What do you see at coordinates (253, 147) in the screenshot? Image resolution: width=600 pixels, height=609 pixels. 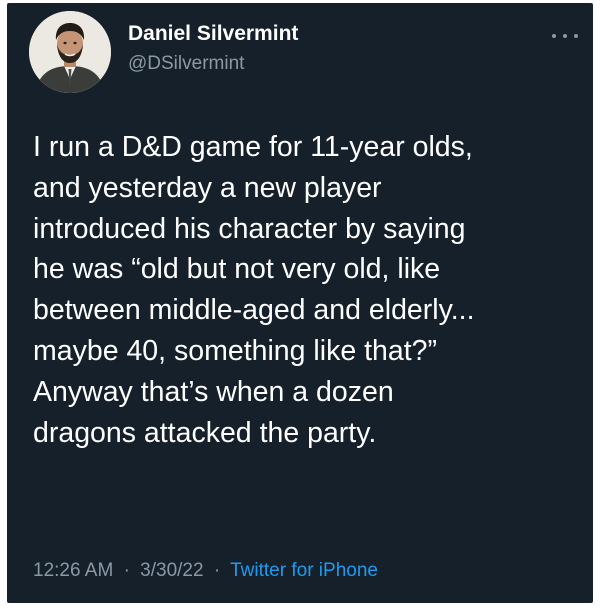 I see `tweet-text-line: I run a D&D game for 11-year olds,` at bounding box center [253, 147].